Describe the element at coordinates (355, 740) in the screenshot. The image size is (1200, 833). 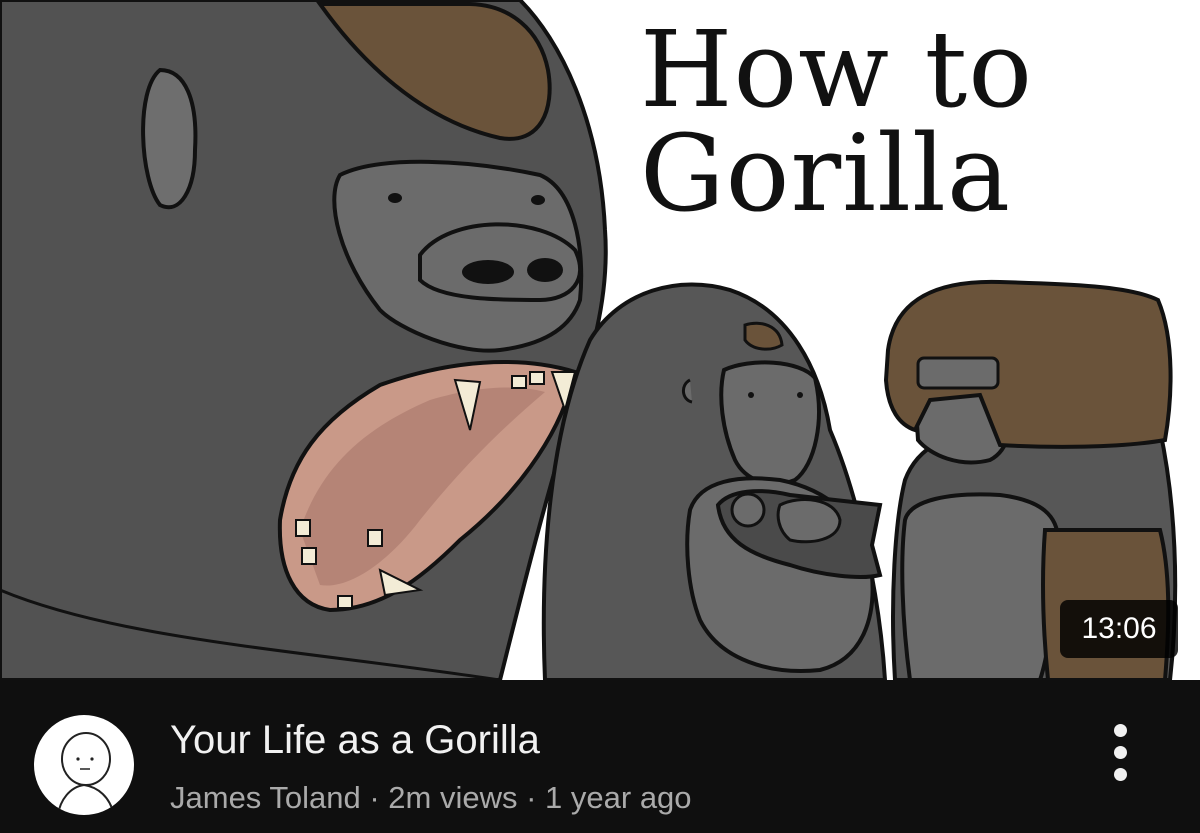
I see `video-title: Your Life as a Gorilla` at that location.